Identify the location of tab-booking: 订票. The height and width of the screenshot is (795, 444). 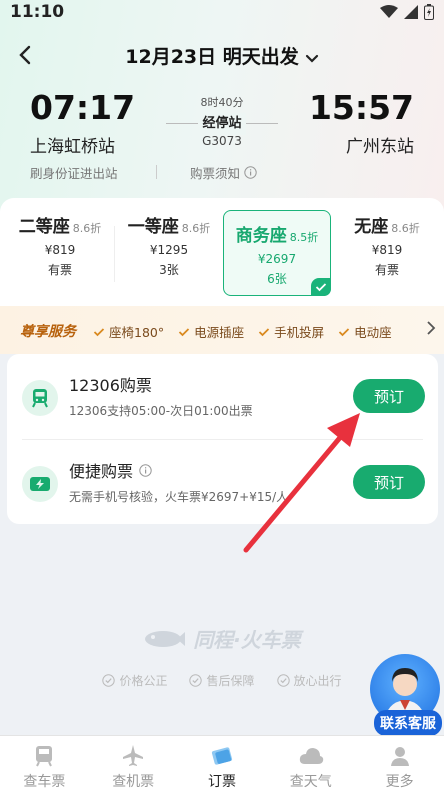
(222, 765).